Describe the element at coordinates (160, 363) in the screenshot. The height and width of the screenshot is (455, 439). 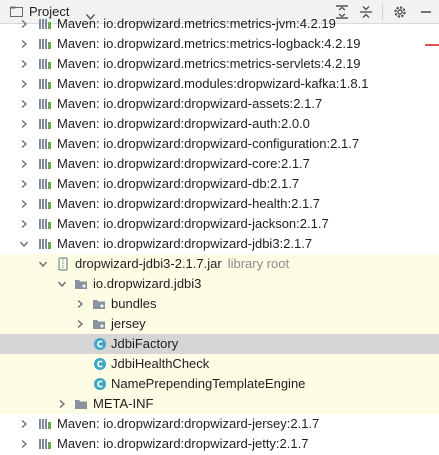
I see `tree-row-label: JdbiHealthCheck` at that location.